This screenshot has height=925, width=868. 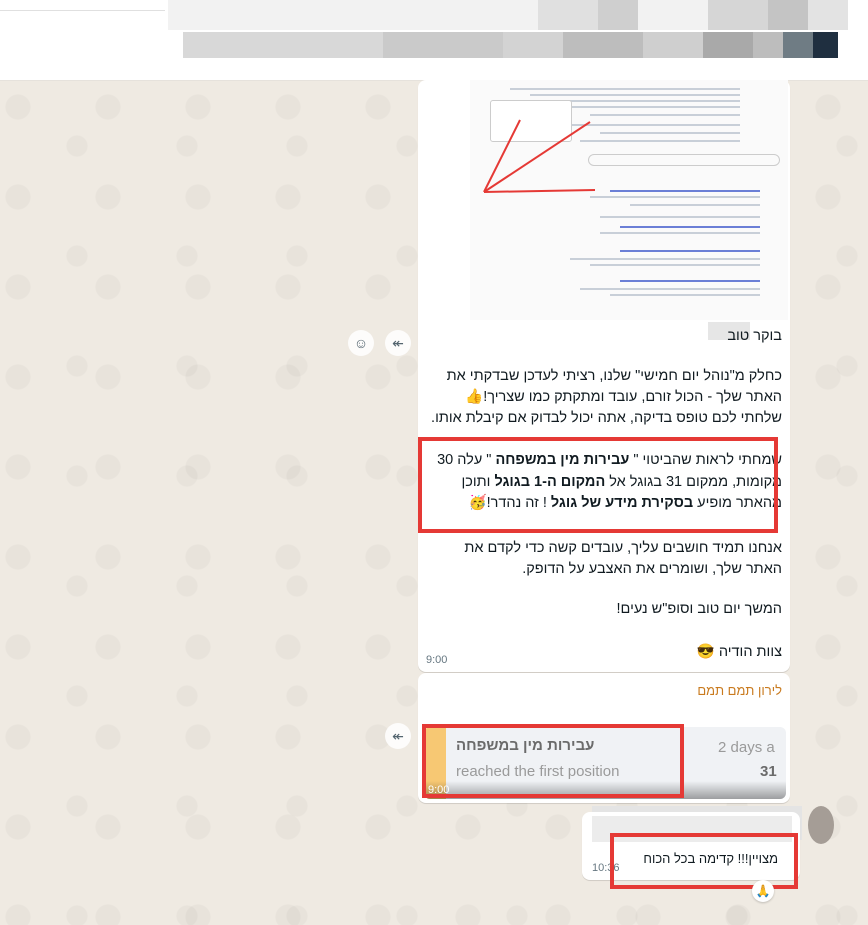 What do you see at coordinates (821, 825) in the screenshot?
I see `avatar` at bounding box center [821, 825].